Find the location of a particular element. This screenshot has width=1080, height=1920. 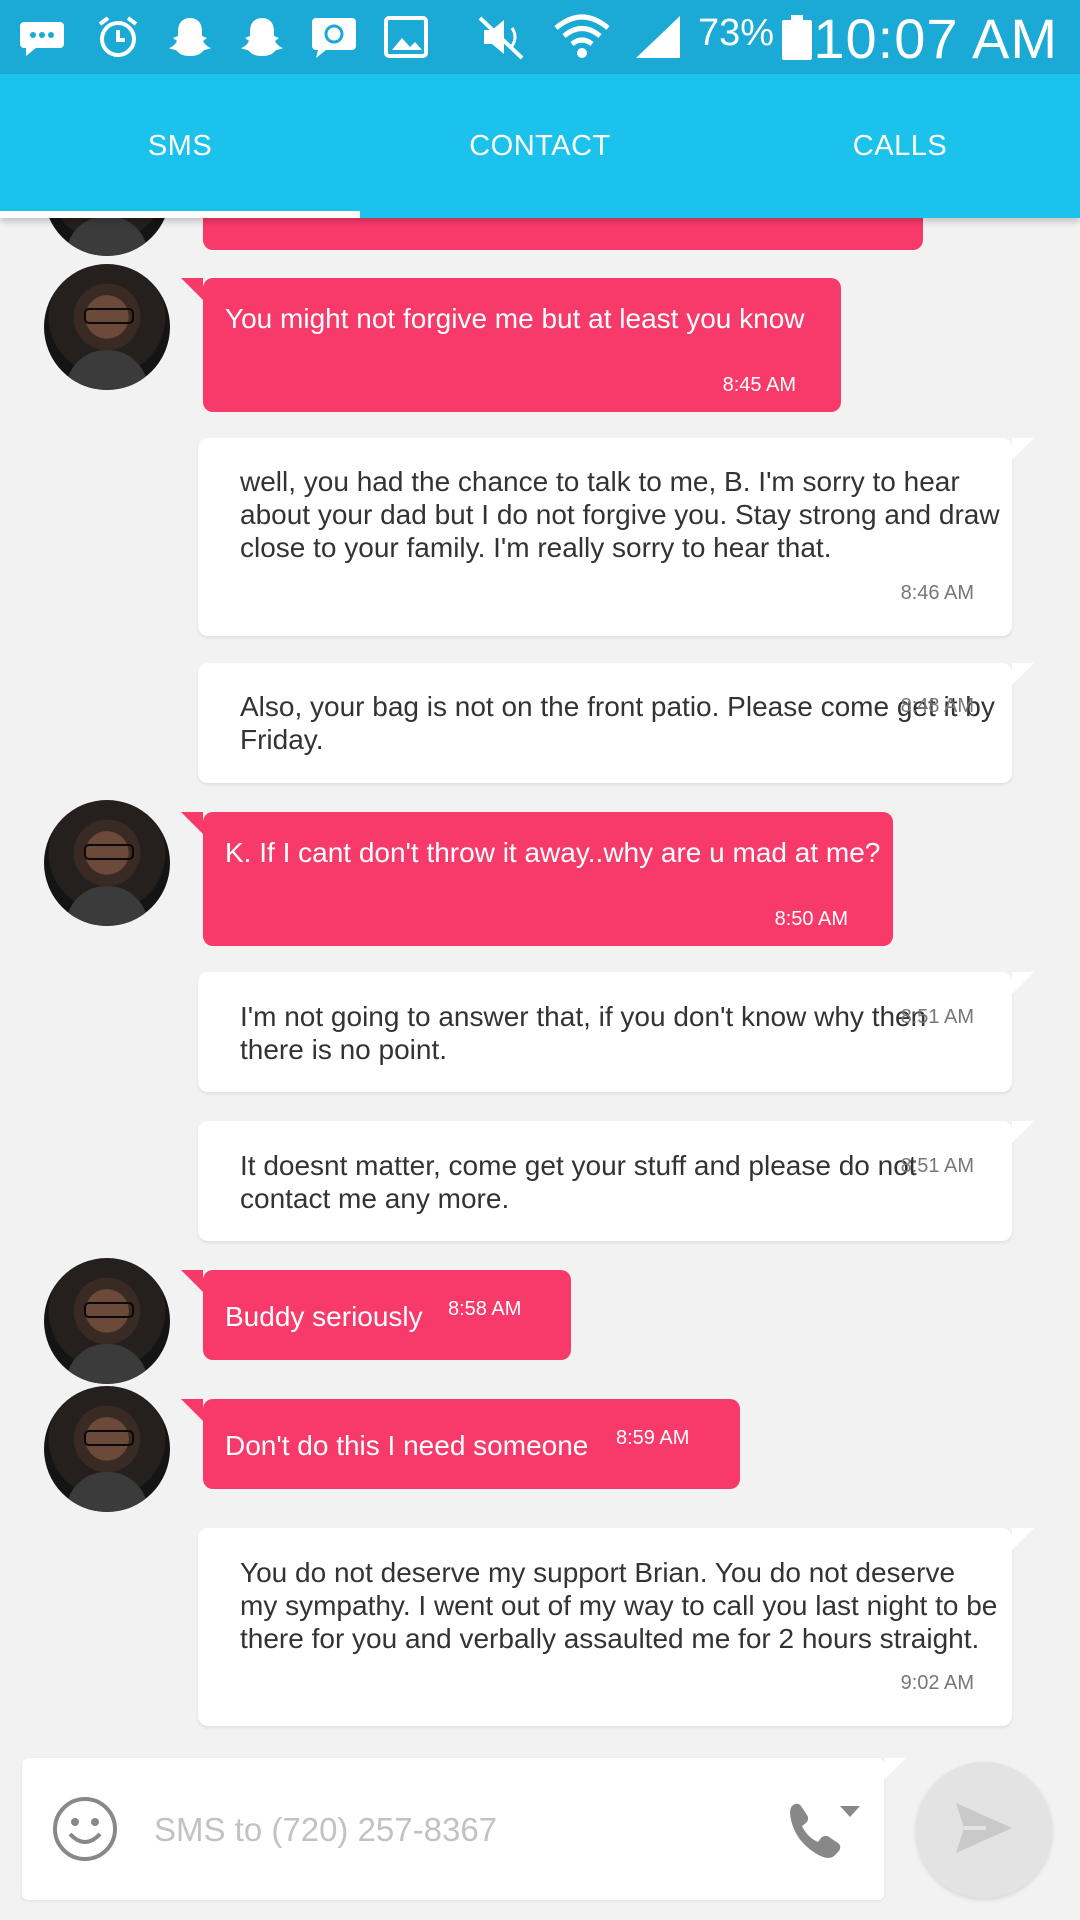

message-bubble-incoming: Don't do this I need someone 8:59 AM is located at coordinates (460, 1444).